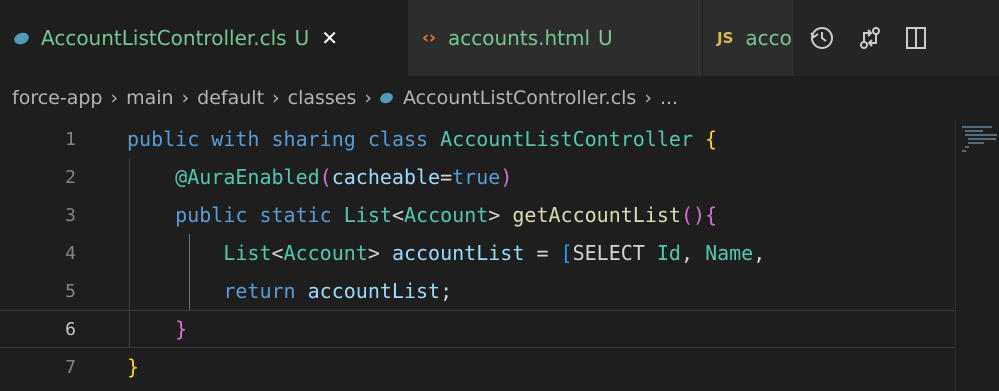  Describe the element at coordinates (477, 367) in the screenshot. I see `code-line: 7 }` at that location.